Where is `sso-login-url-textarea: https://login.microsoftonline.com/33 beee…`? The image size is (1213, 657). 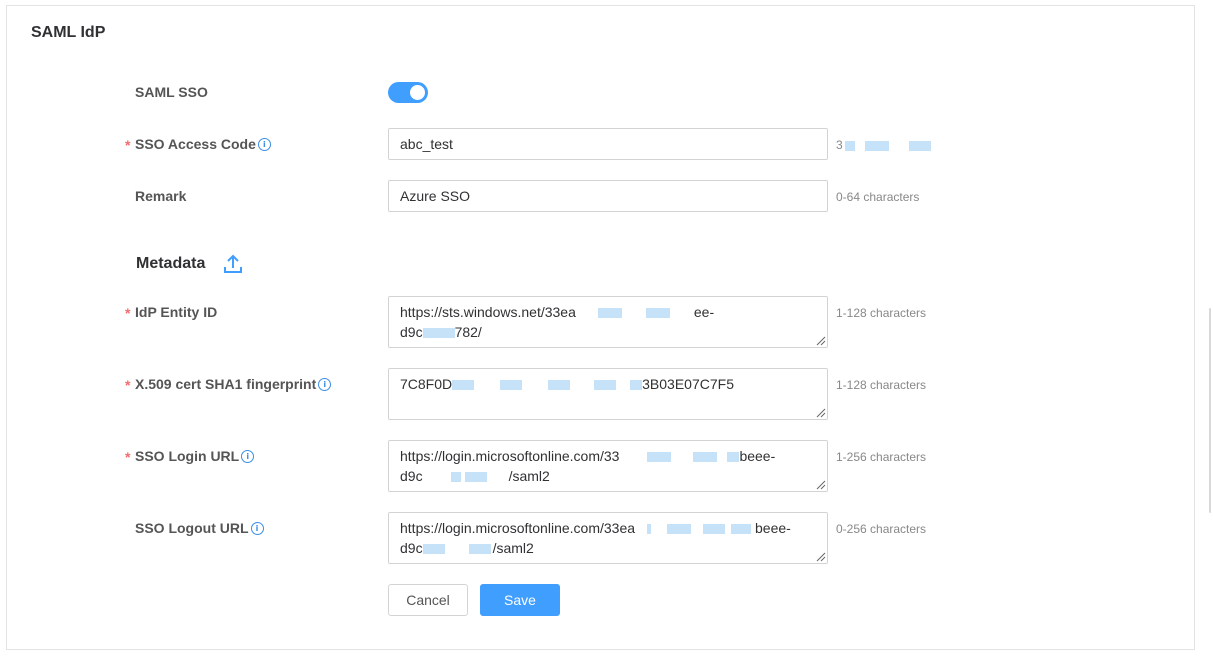
sso-login-url-textarea: https://login.microsoftonline.com/33 beee… is located at coordinates (608, 466).